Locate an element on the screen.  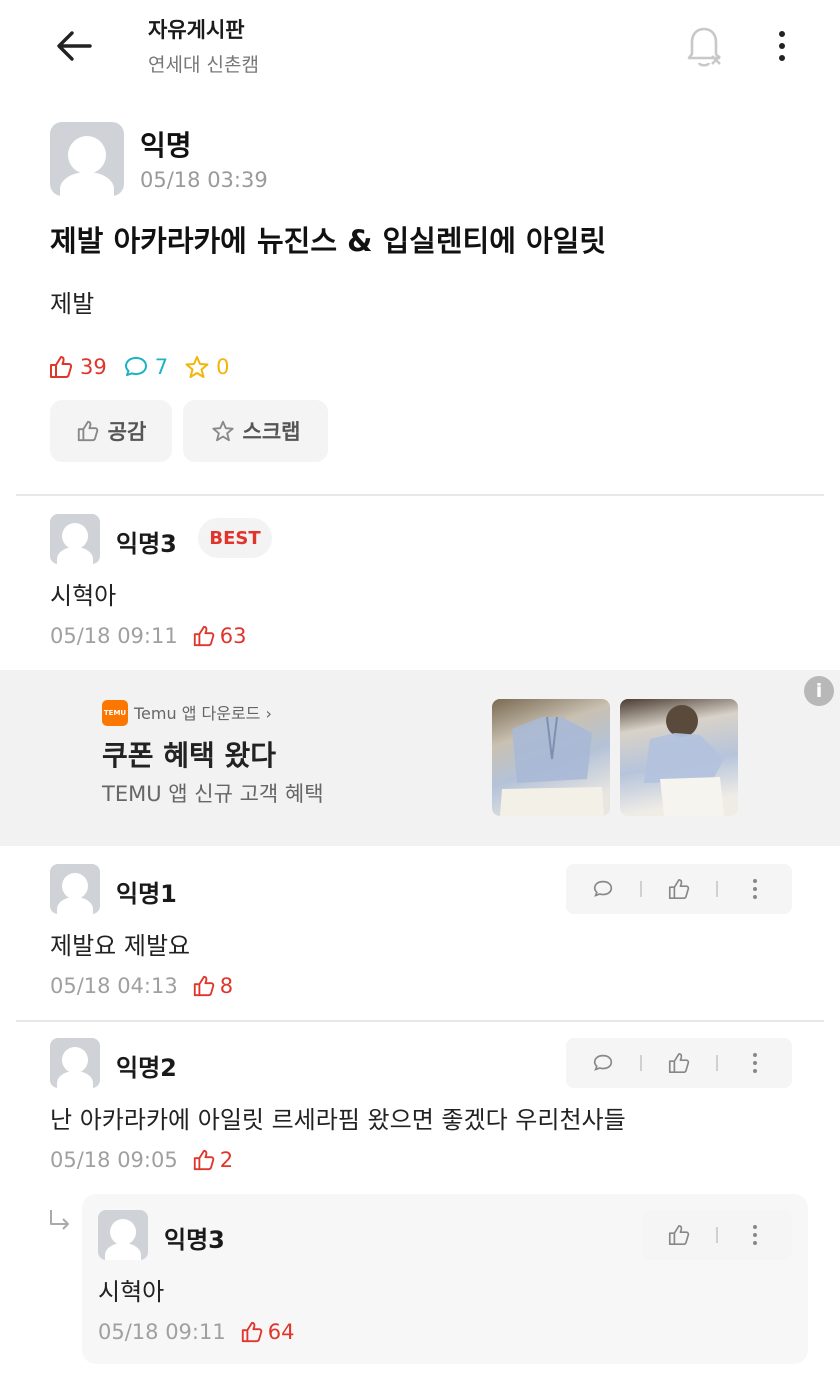
empathy-button-label: 공감 is located at coordinates (127, 432).